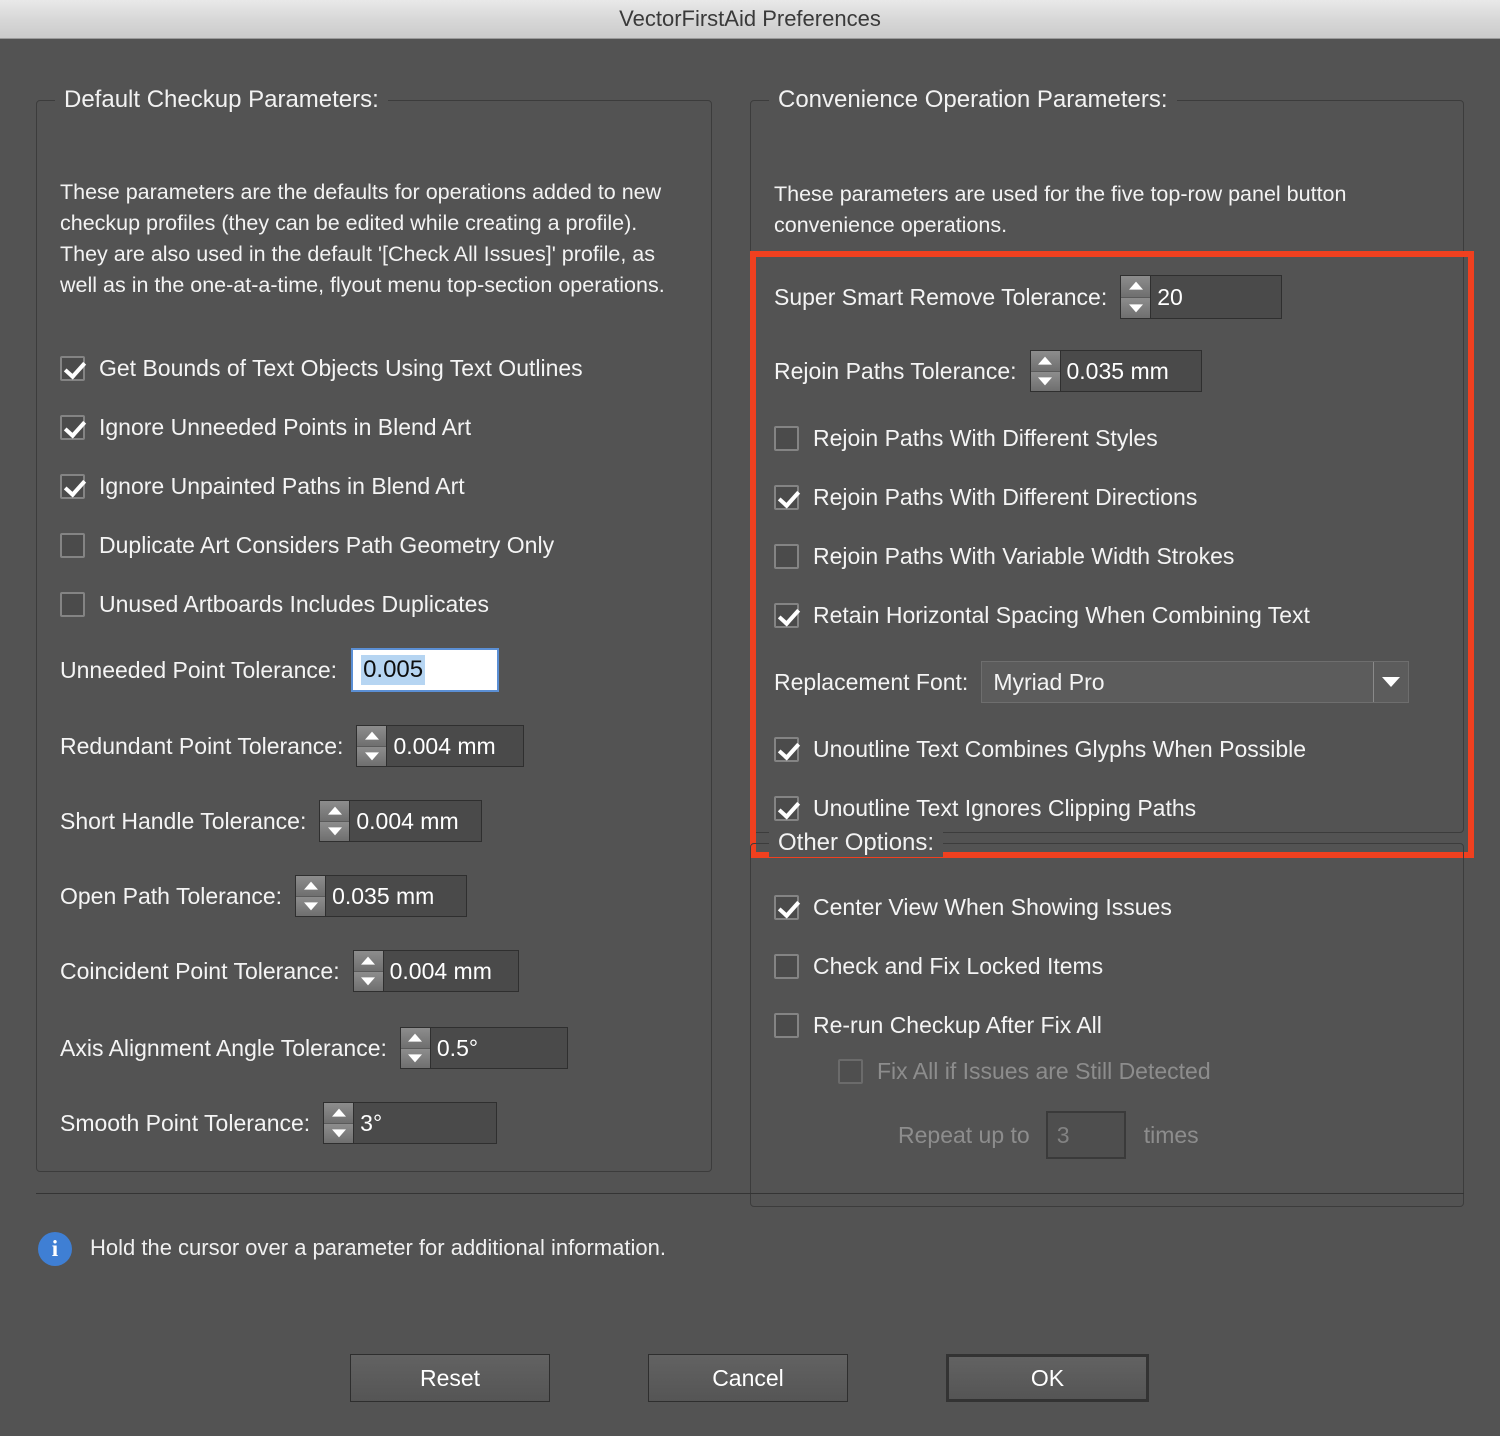 This screenshot has width=1500, height=1436. I want to click on rejoin-paths-tolerance-value: 0.035 mm, so click(1118, 371).